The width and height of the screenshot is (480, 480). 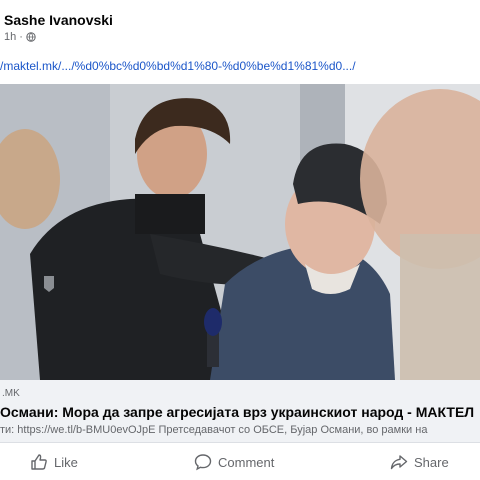 What do you see at coordinates (246, 462) in the screenshot?
I see `comment-label: Comment` at bounding box center [246, 462].